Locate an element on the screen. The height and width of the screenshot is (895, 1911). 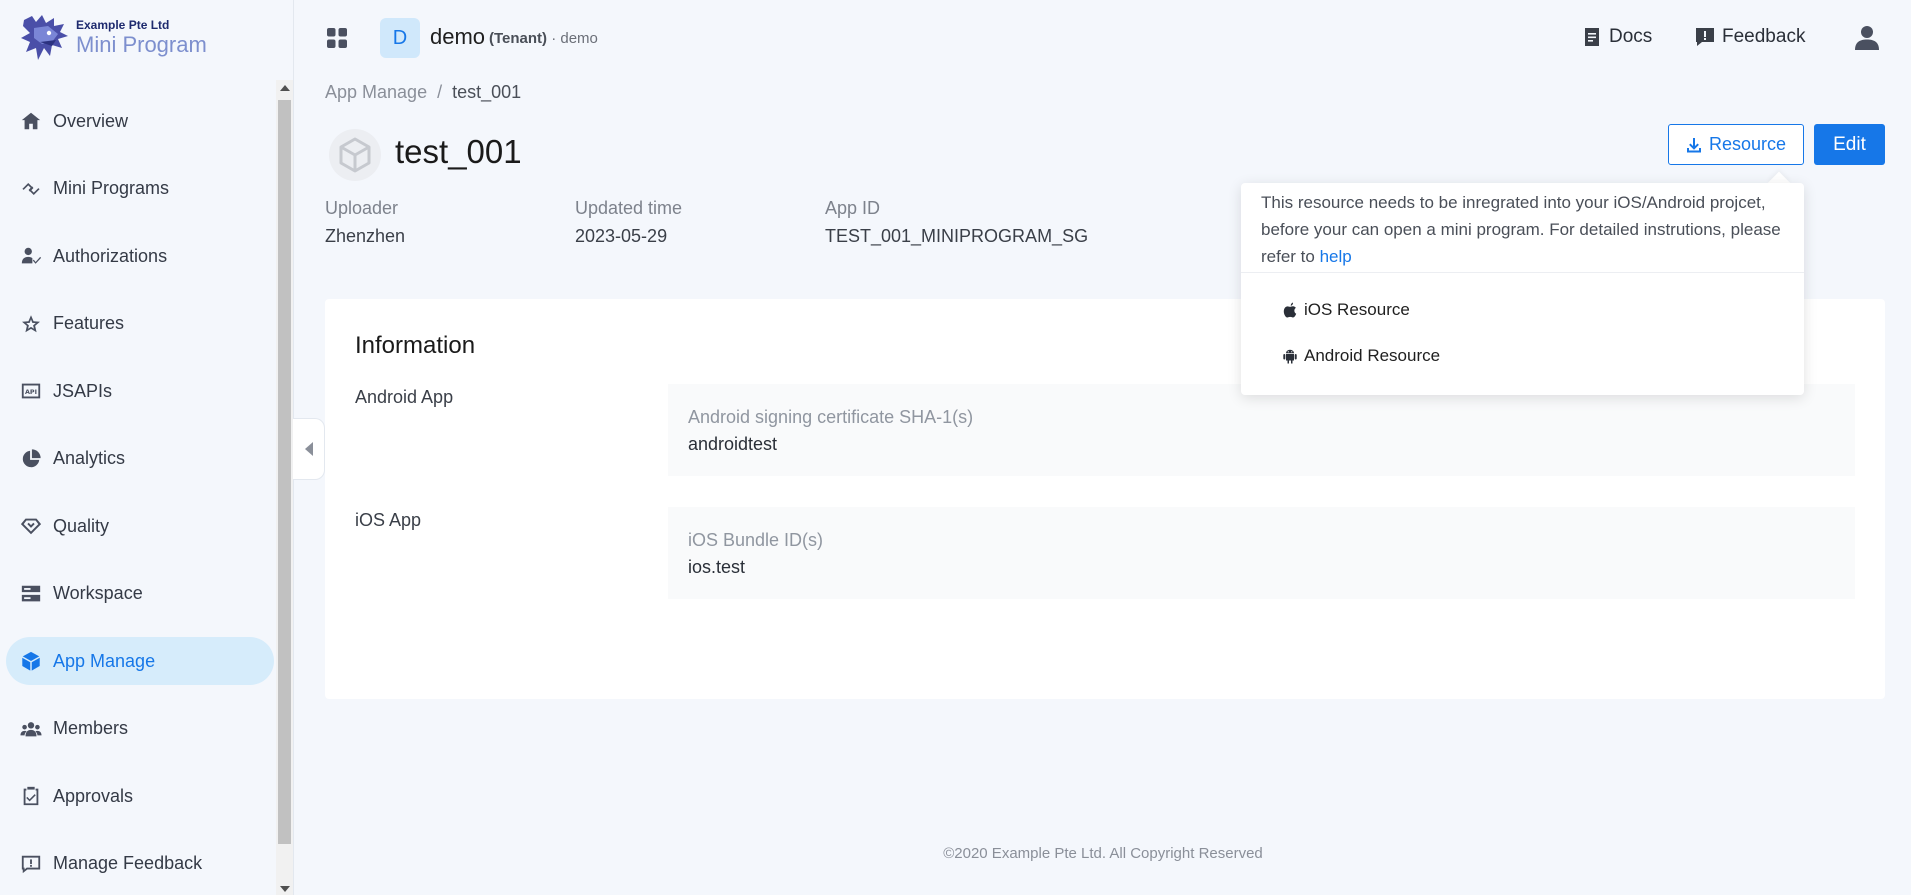
user-account-icon is located at coordinates (1867, 38).